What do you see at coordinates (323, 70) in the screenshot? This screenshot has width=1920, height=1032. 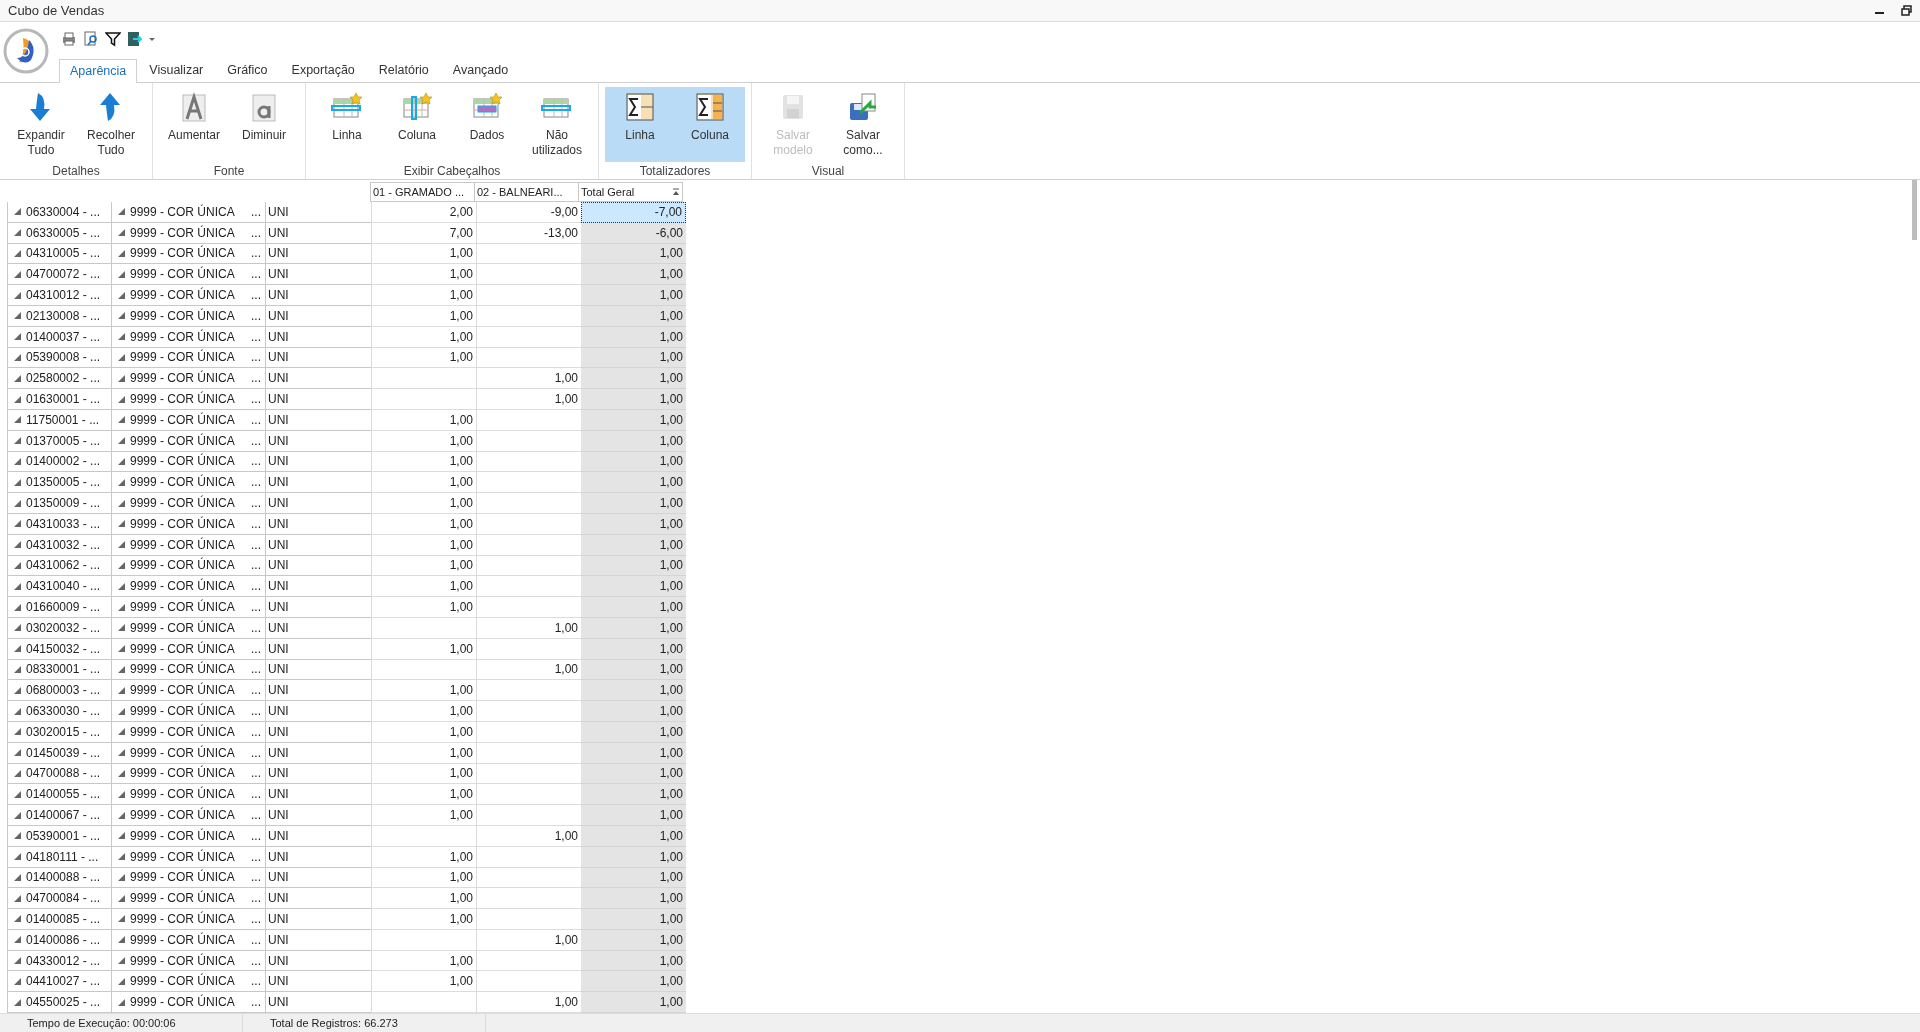 I see `ribbon-tab: Exportação` at bounding box center [323, 70].